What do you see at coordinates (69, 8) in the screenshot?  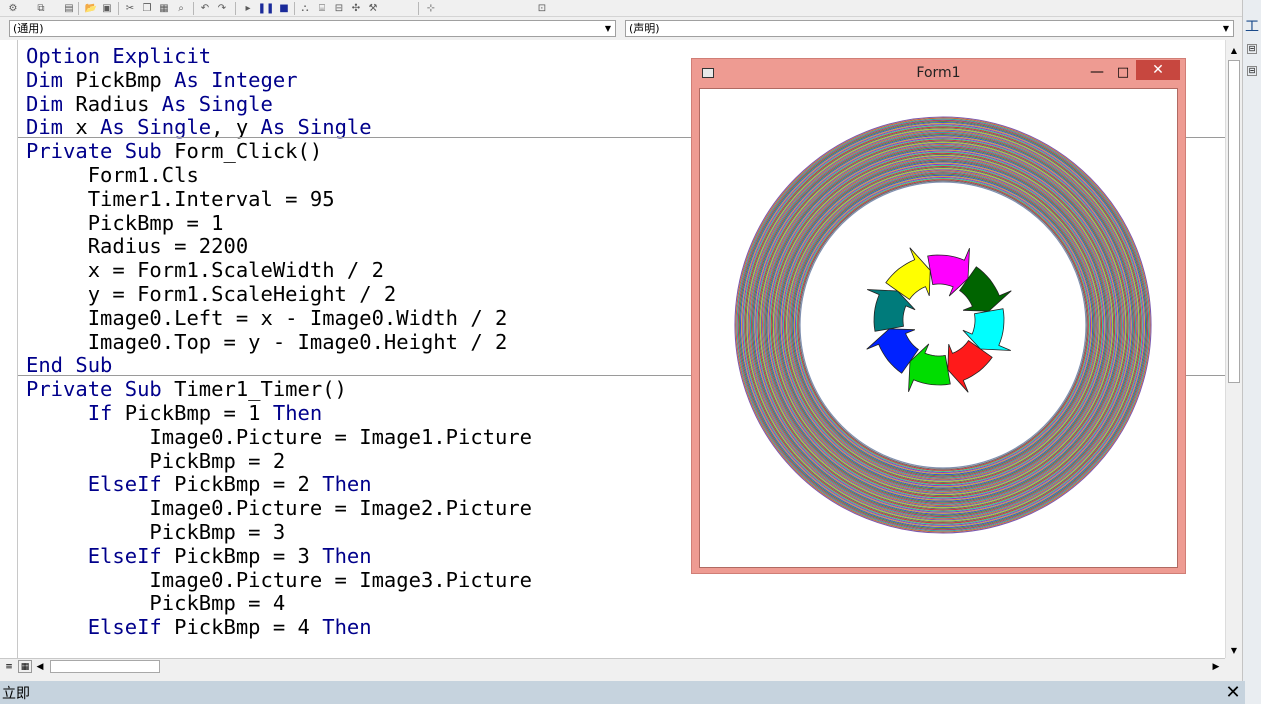 I see `menu-editor-icon: ▤` at bounding box center [69, 8].